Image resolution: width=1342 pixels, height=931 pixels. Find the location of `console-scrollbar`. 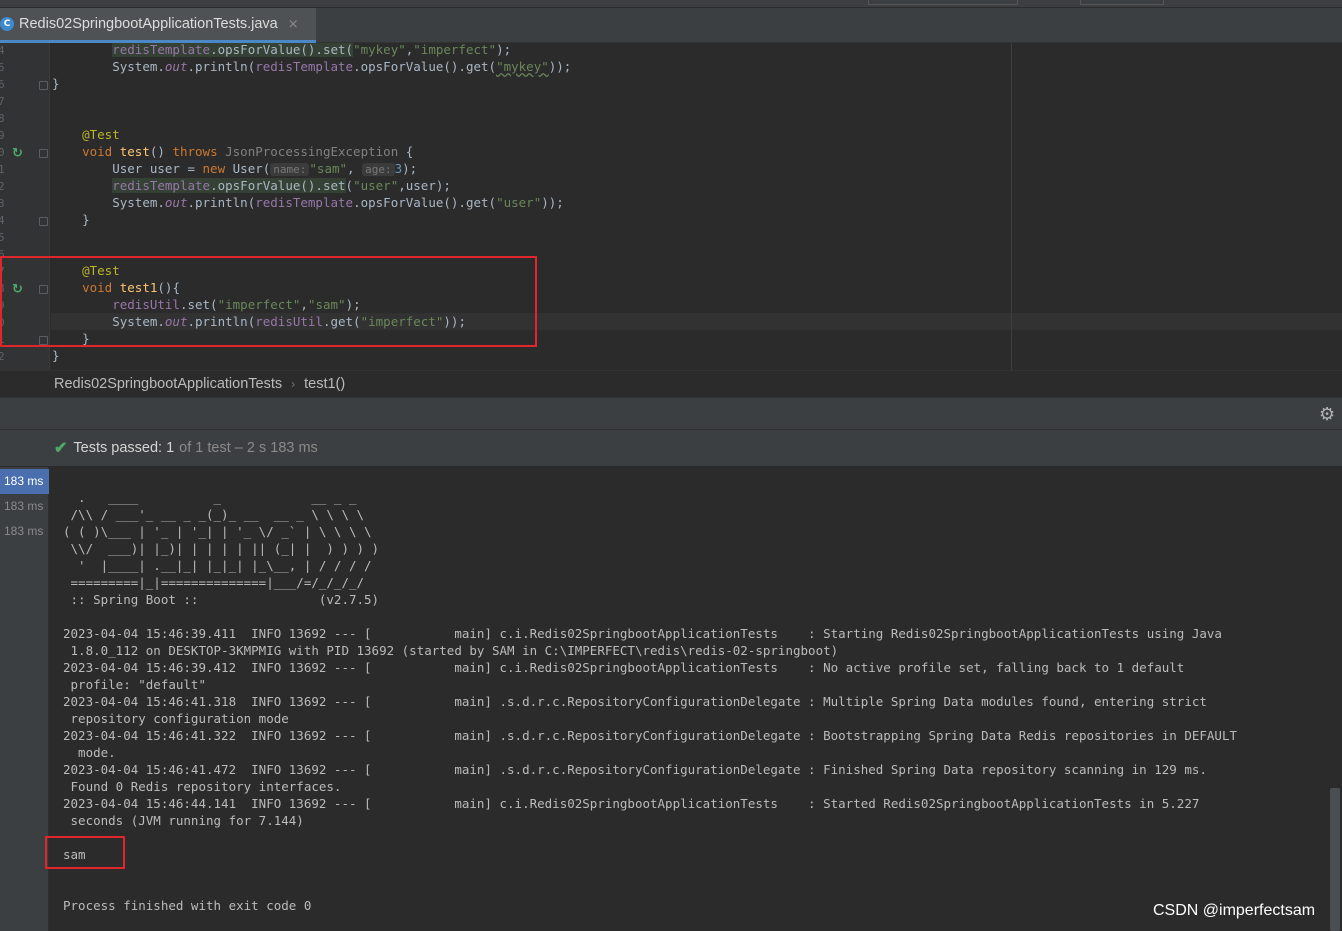

console-scrollbar is located at coordinates (1335, 859).